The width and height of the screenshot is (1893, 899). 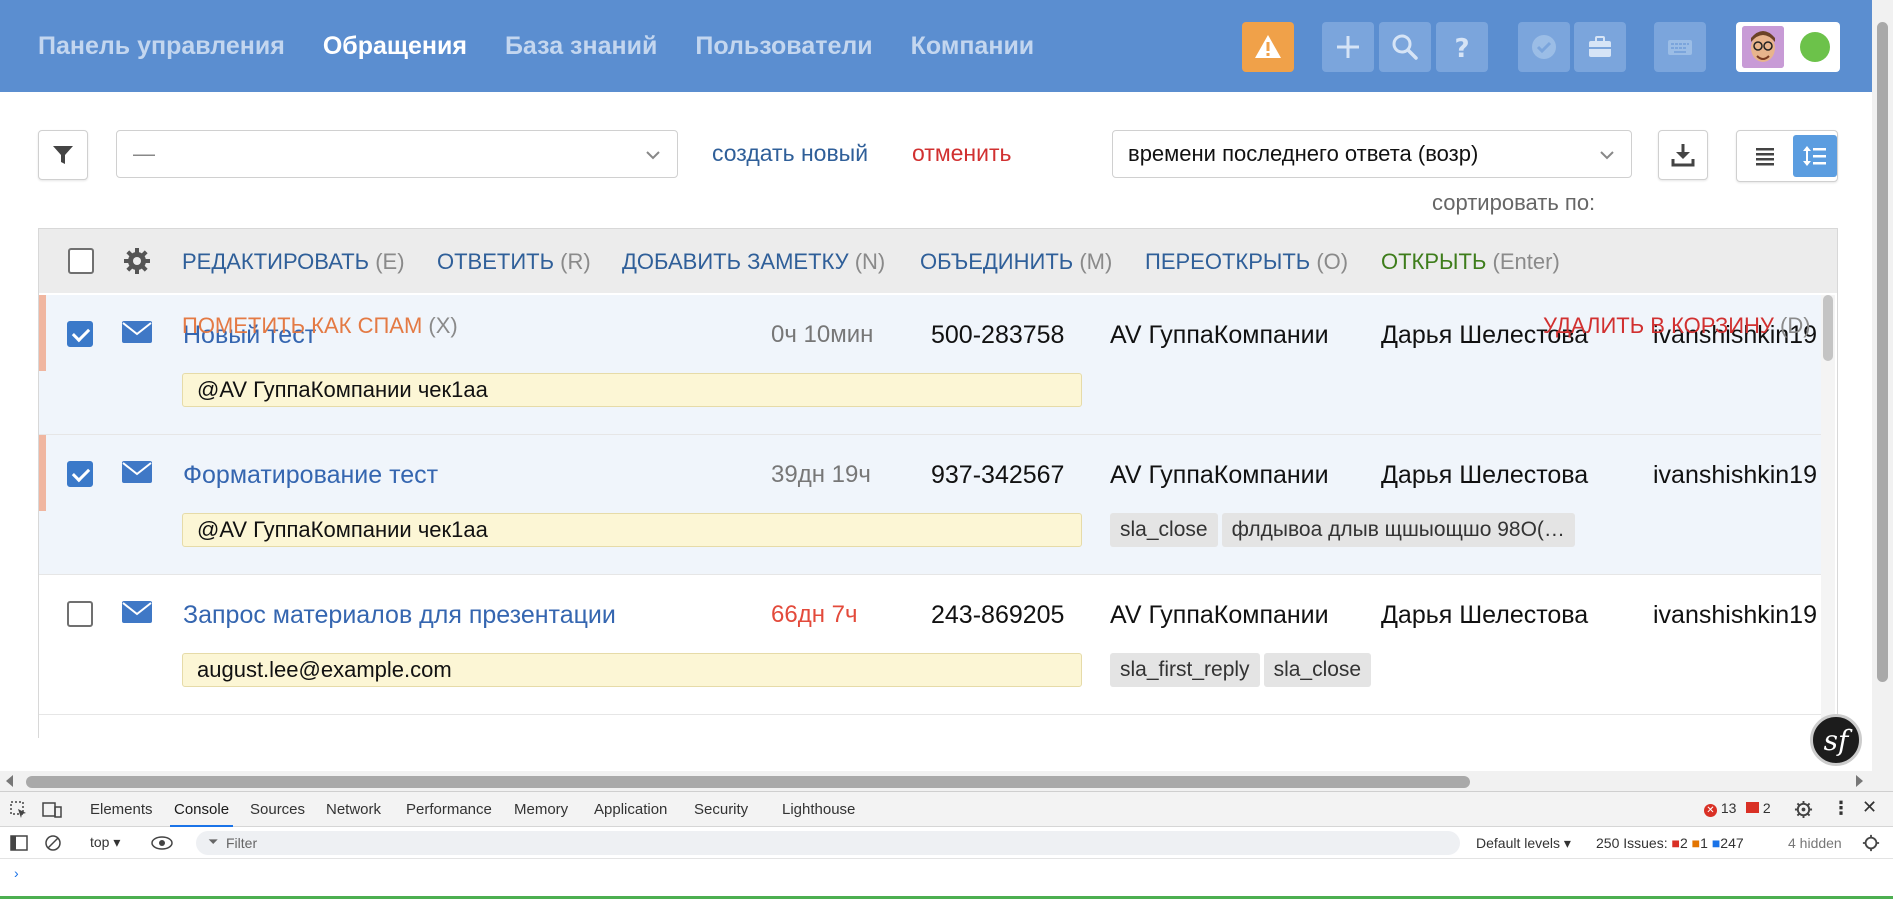 I want to click on devtools-tab-performance: Performance, so click(x=449, y=809).